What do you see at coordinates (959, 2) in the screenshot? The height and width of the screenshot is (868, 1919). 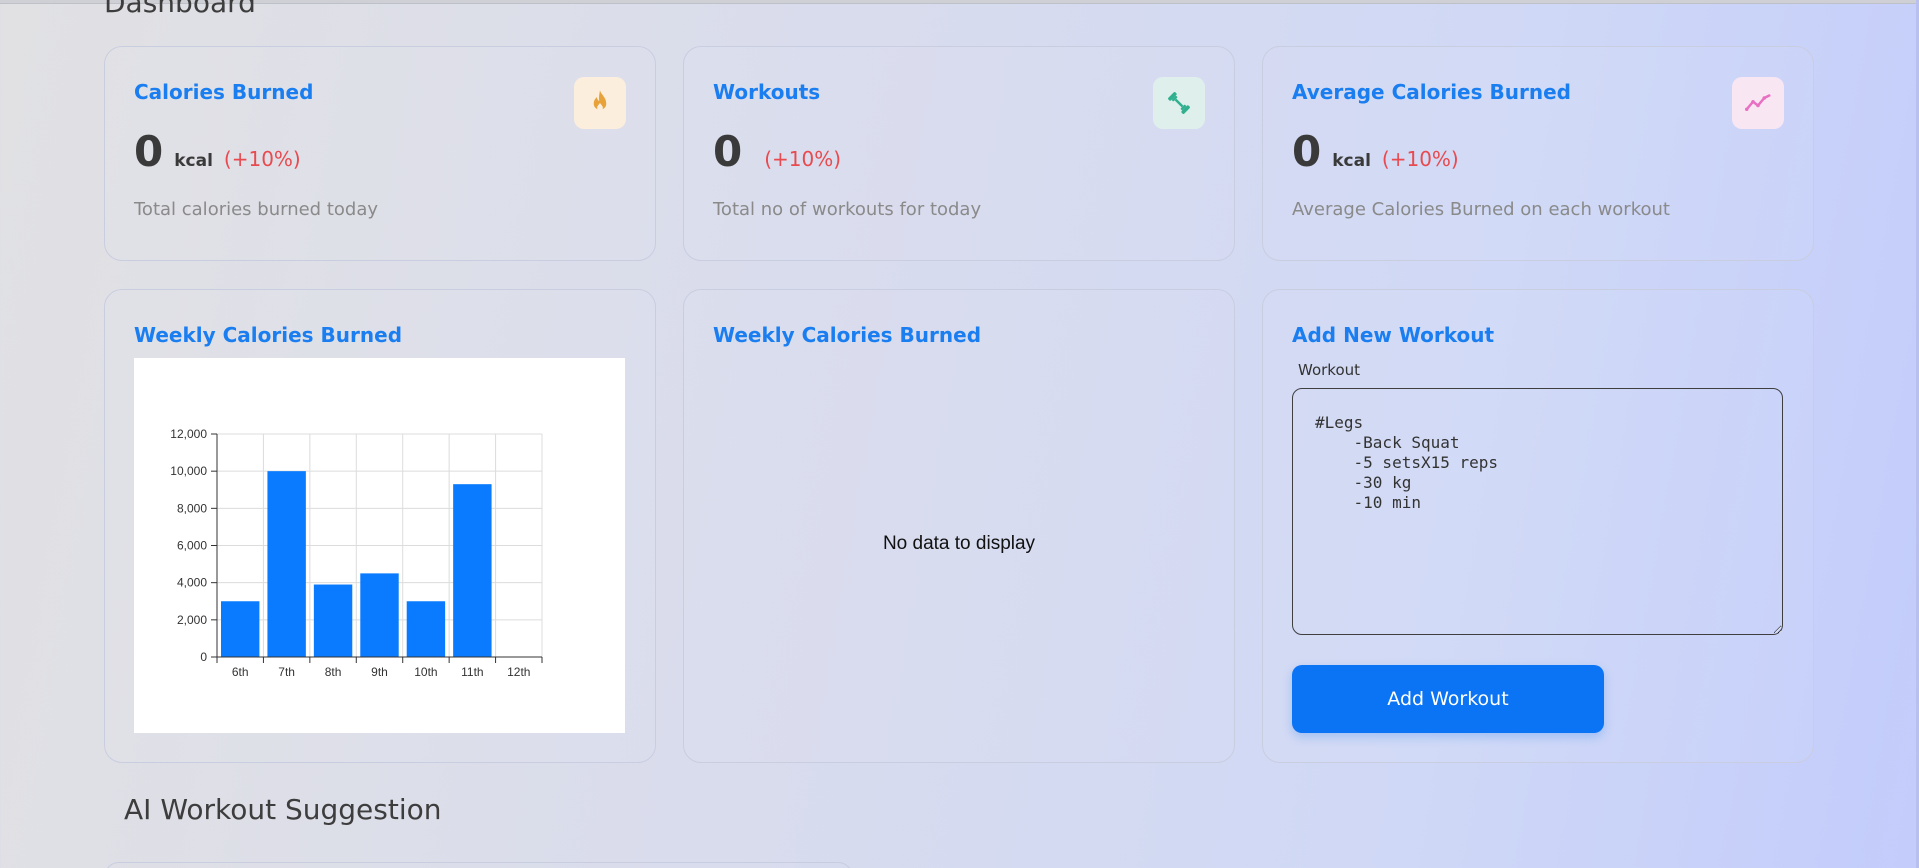 I see `top-border` at bounding box center [959, 2].